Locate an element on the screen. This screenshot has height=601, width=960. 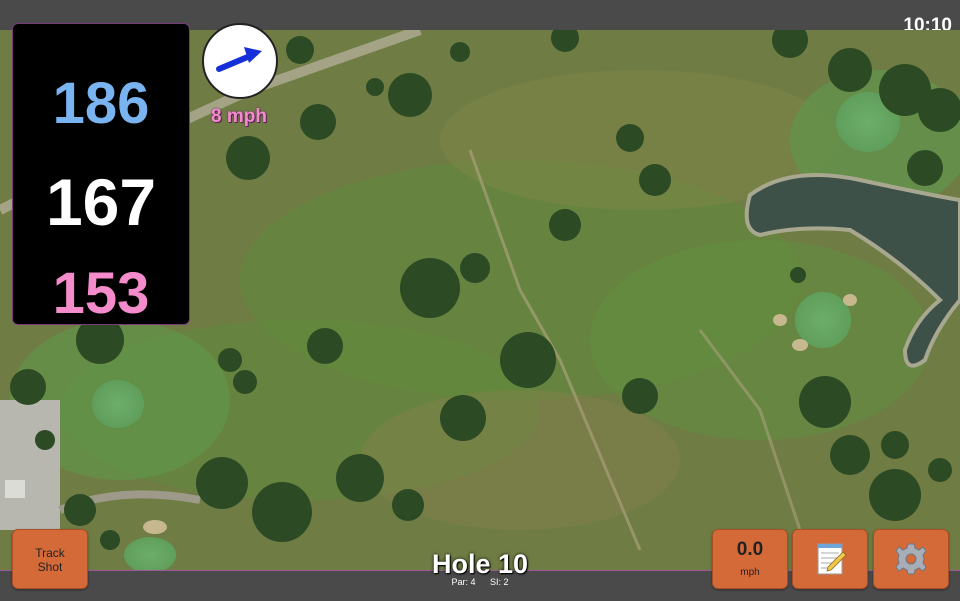
settings-button is located at coordinates (911, 559).